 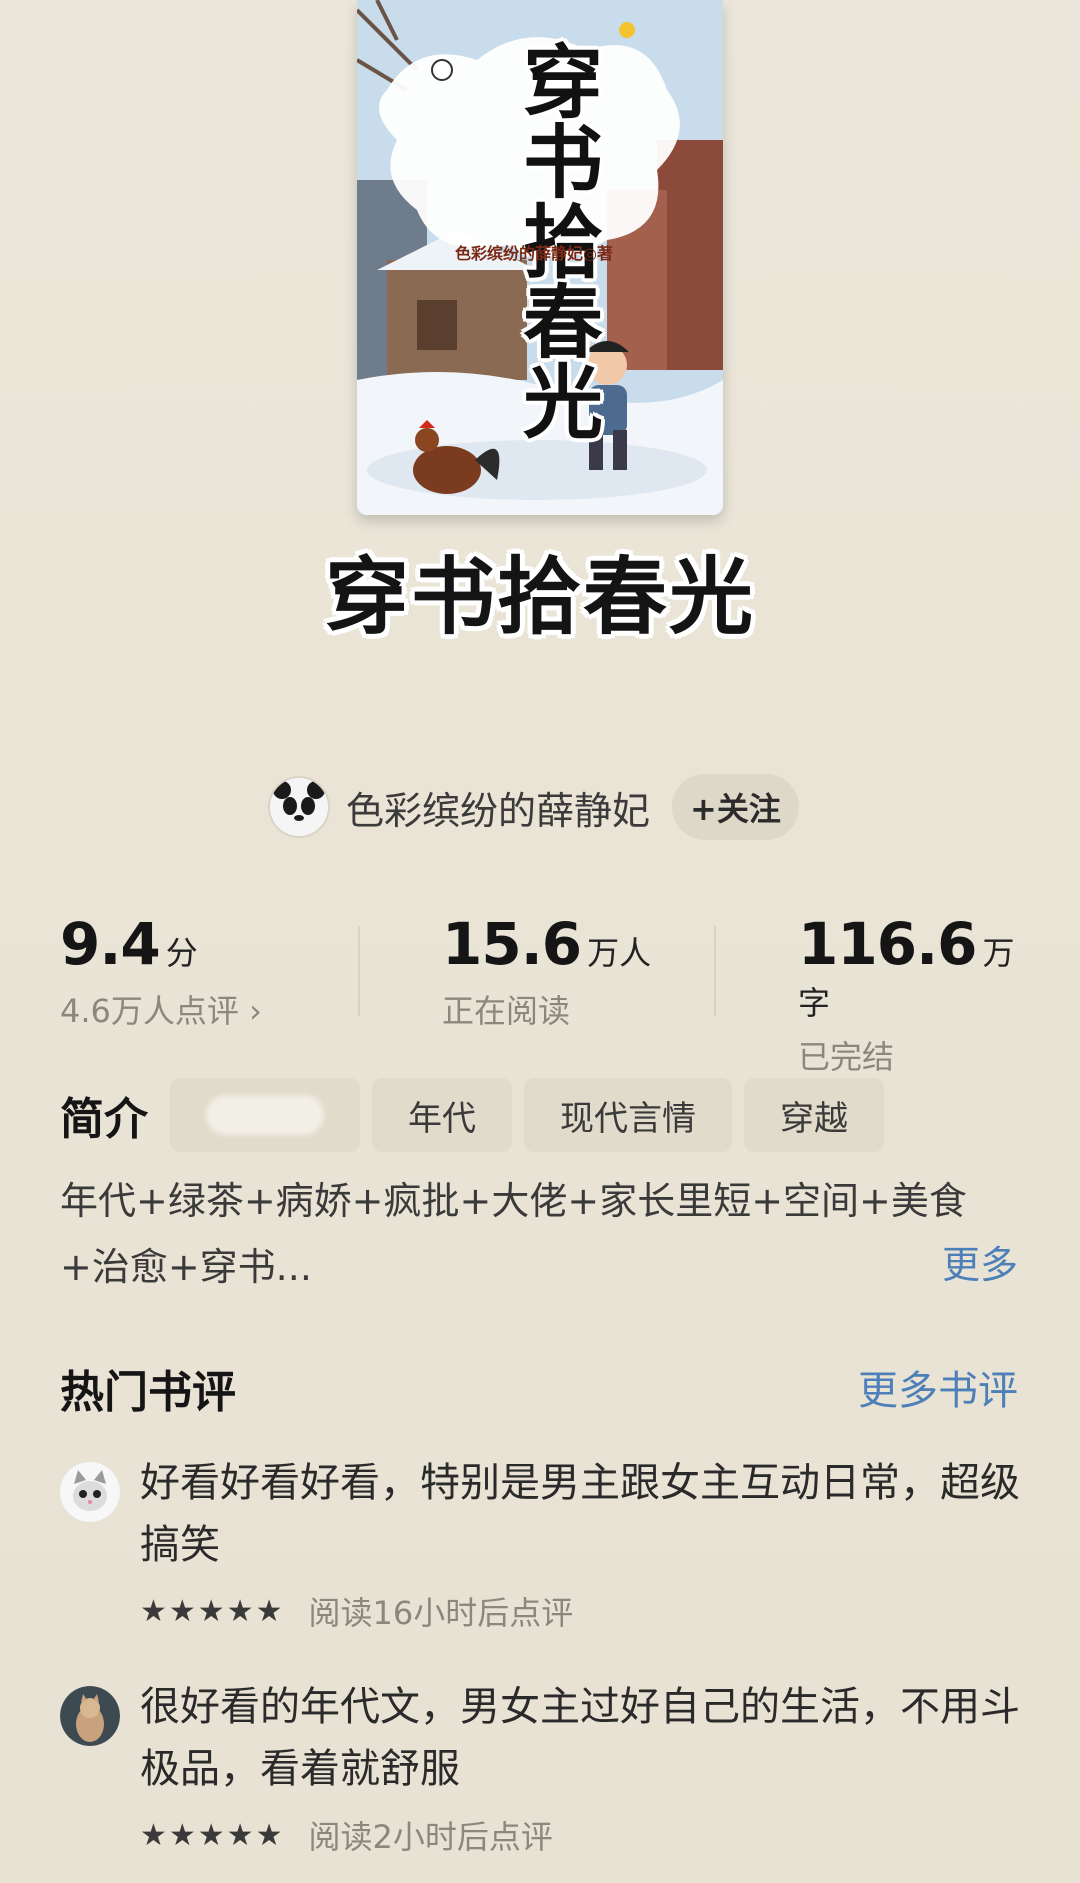 I want to click on intro-header: 简介 年代 现代言情 穿越, so click(x=478, y=1115).